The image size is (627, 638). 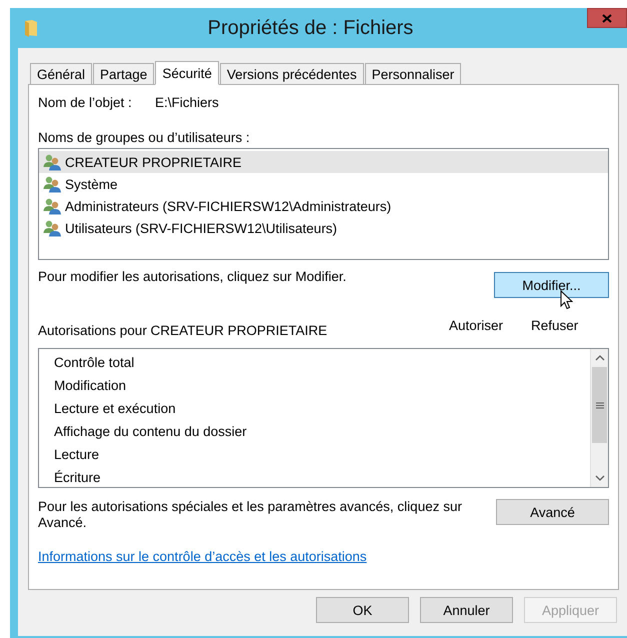 What do you see at coordinates (192, 276) in the screenshot?
I see `edit-hint: Pour modifier les autorisations, cliquez sur Modifier.` at bounding box center [192, 276].